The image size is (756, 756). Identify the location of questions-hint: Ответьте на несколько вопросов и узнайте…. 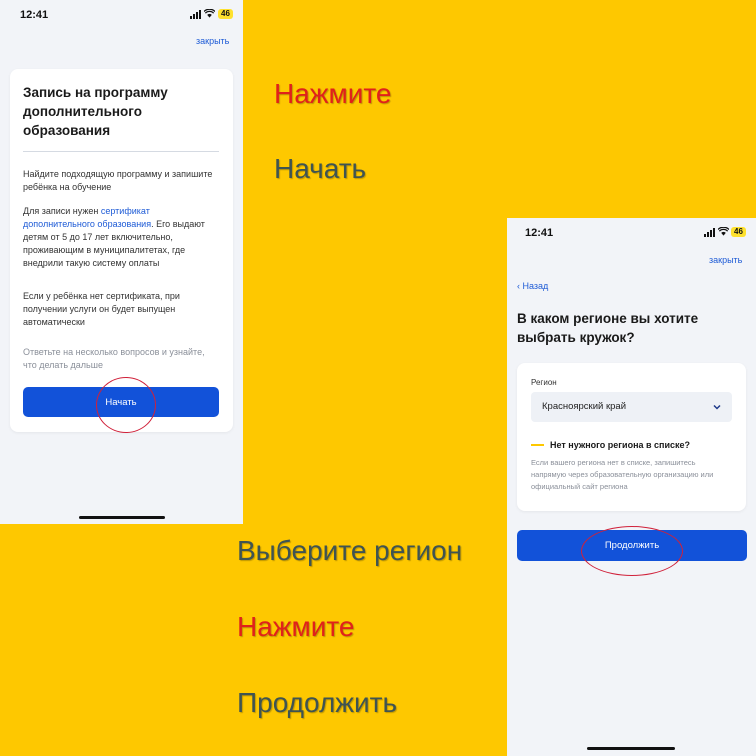
(114, 358).